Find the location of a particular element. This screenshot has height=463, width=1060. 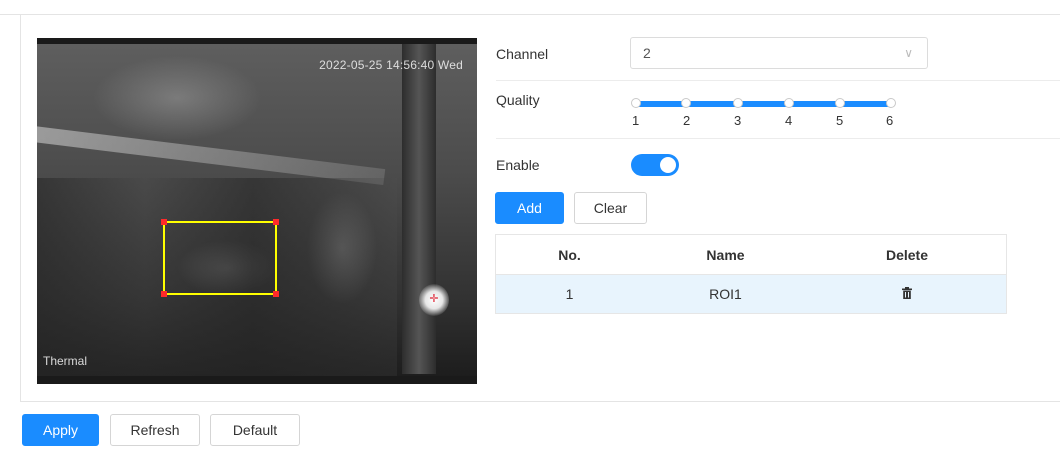

roi-handle-bottom-left is located at coordinates (164, 294).